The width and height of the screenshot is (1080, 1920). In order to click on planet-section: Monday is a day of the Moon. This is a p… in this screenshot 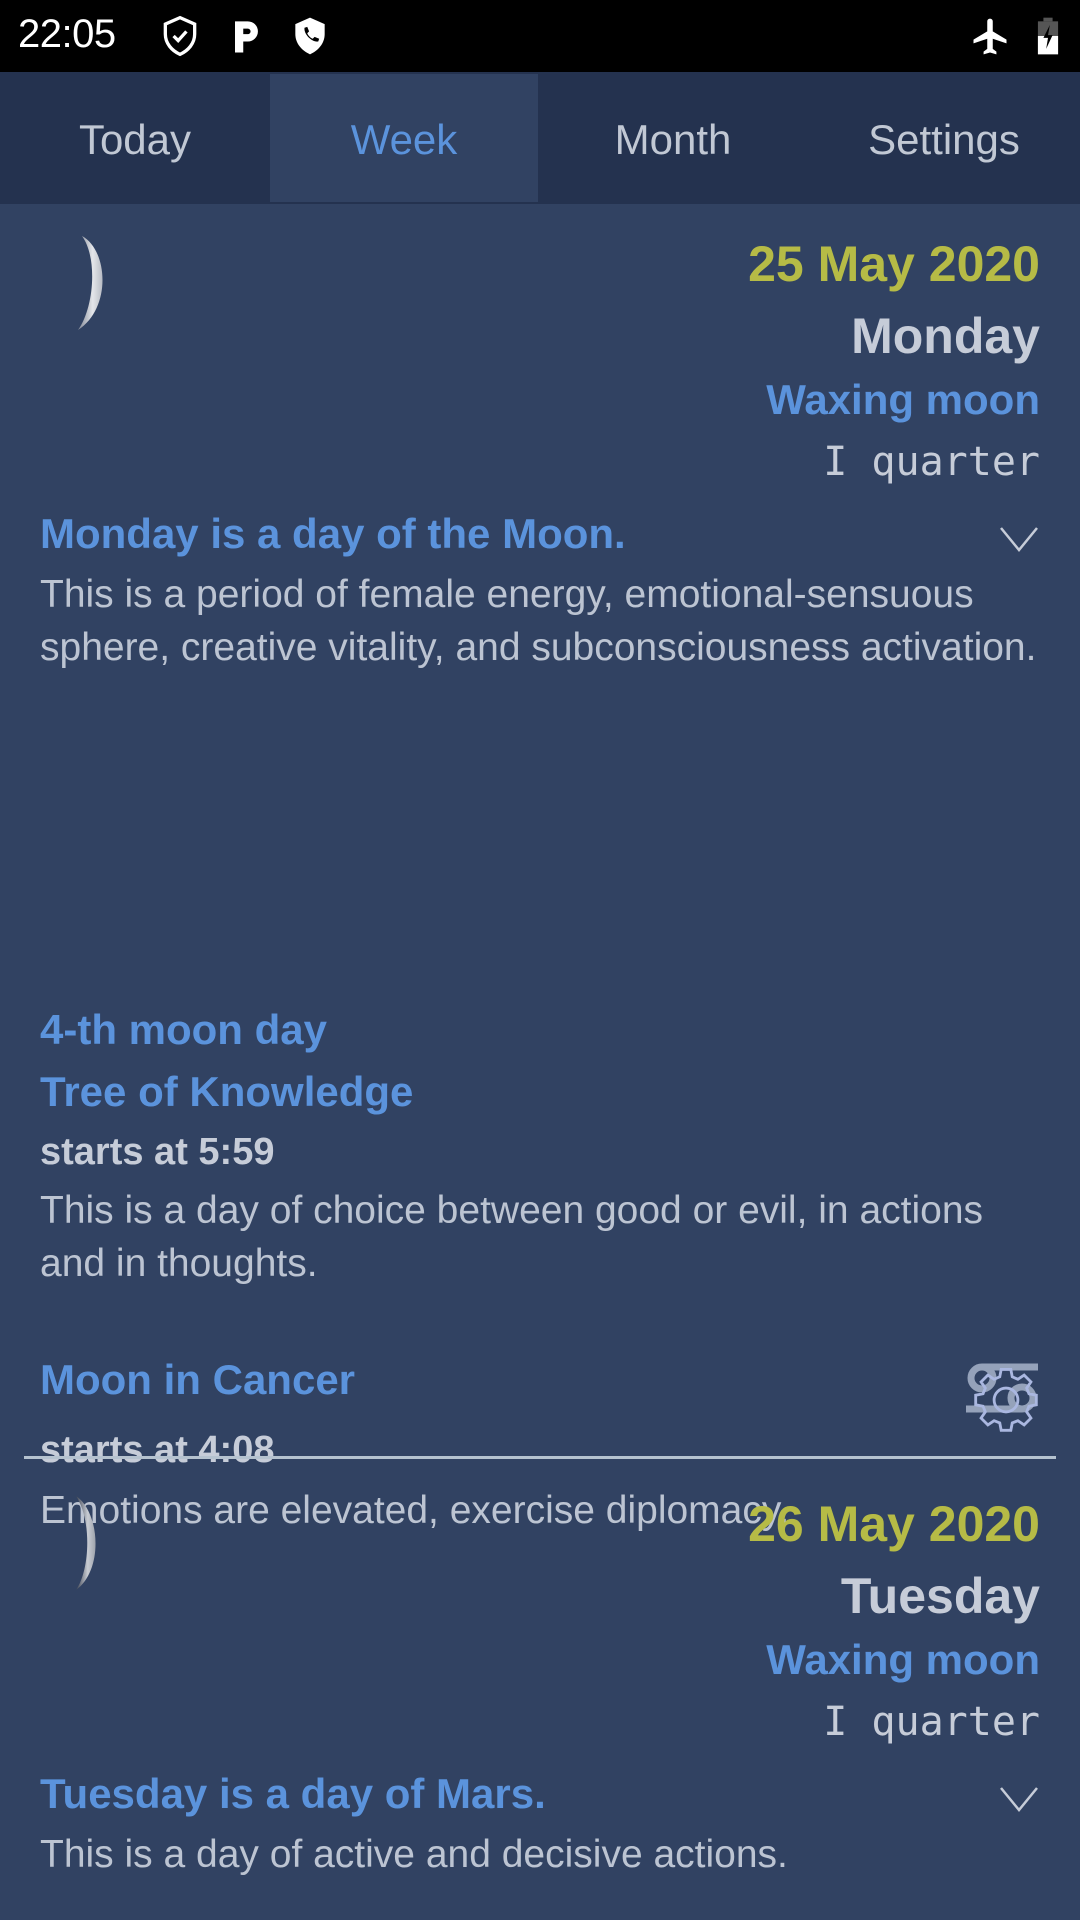, I will do `click(540, 590)`.